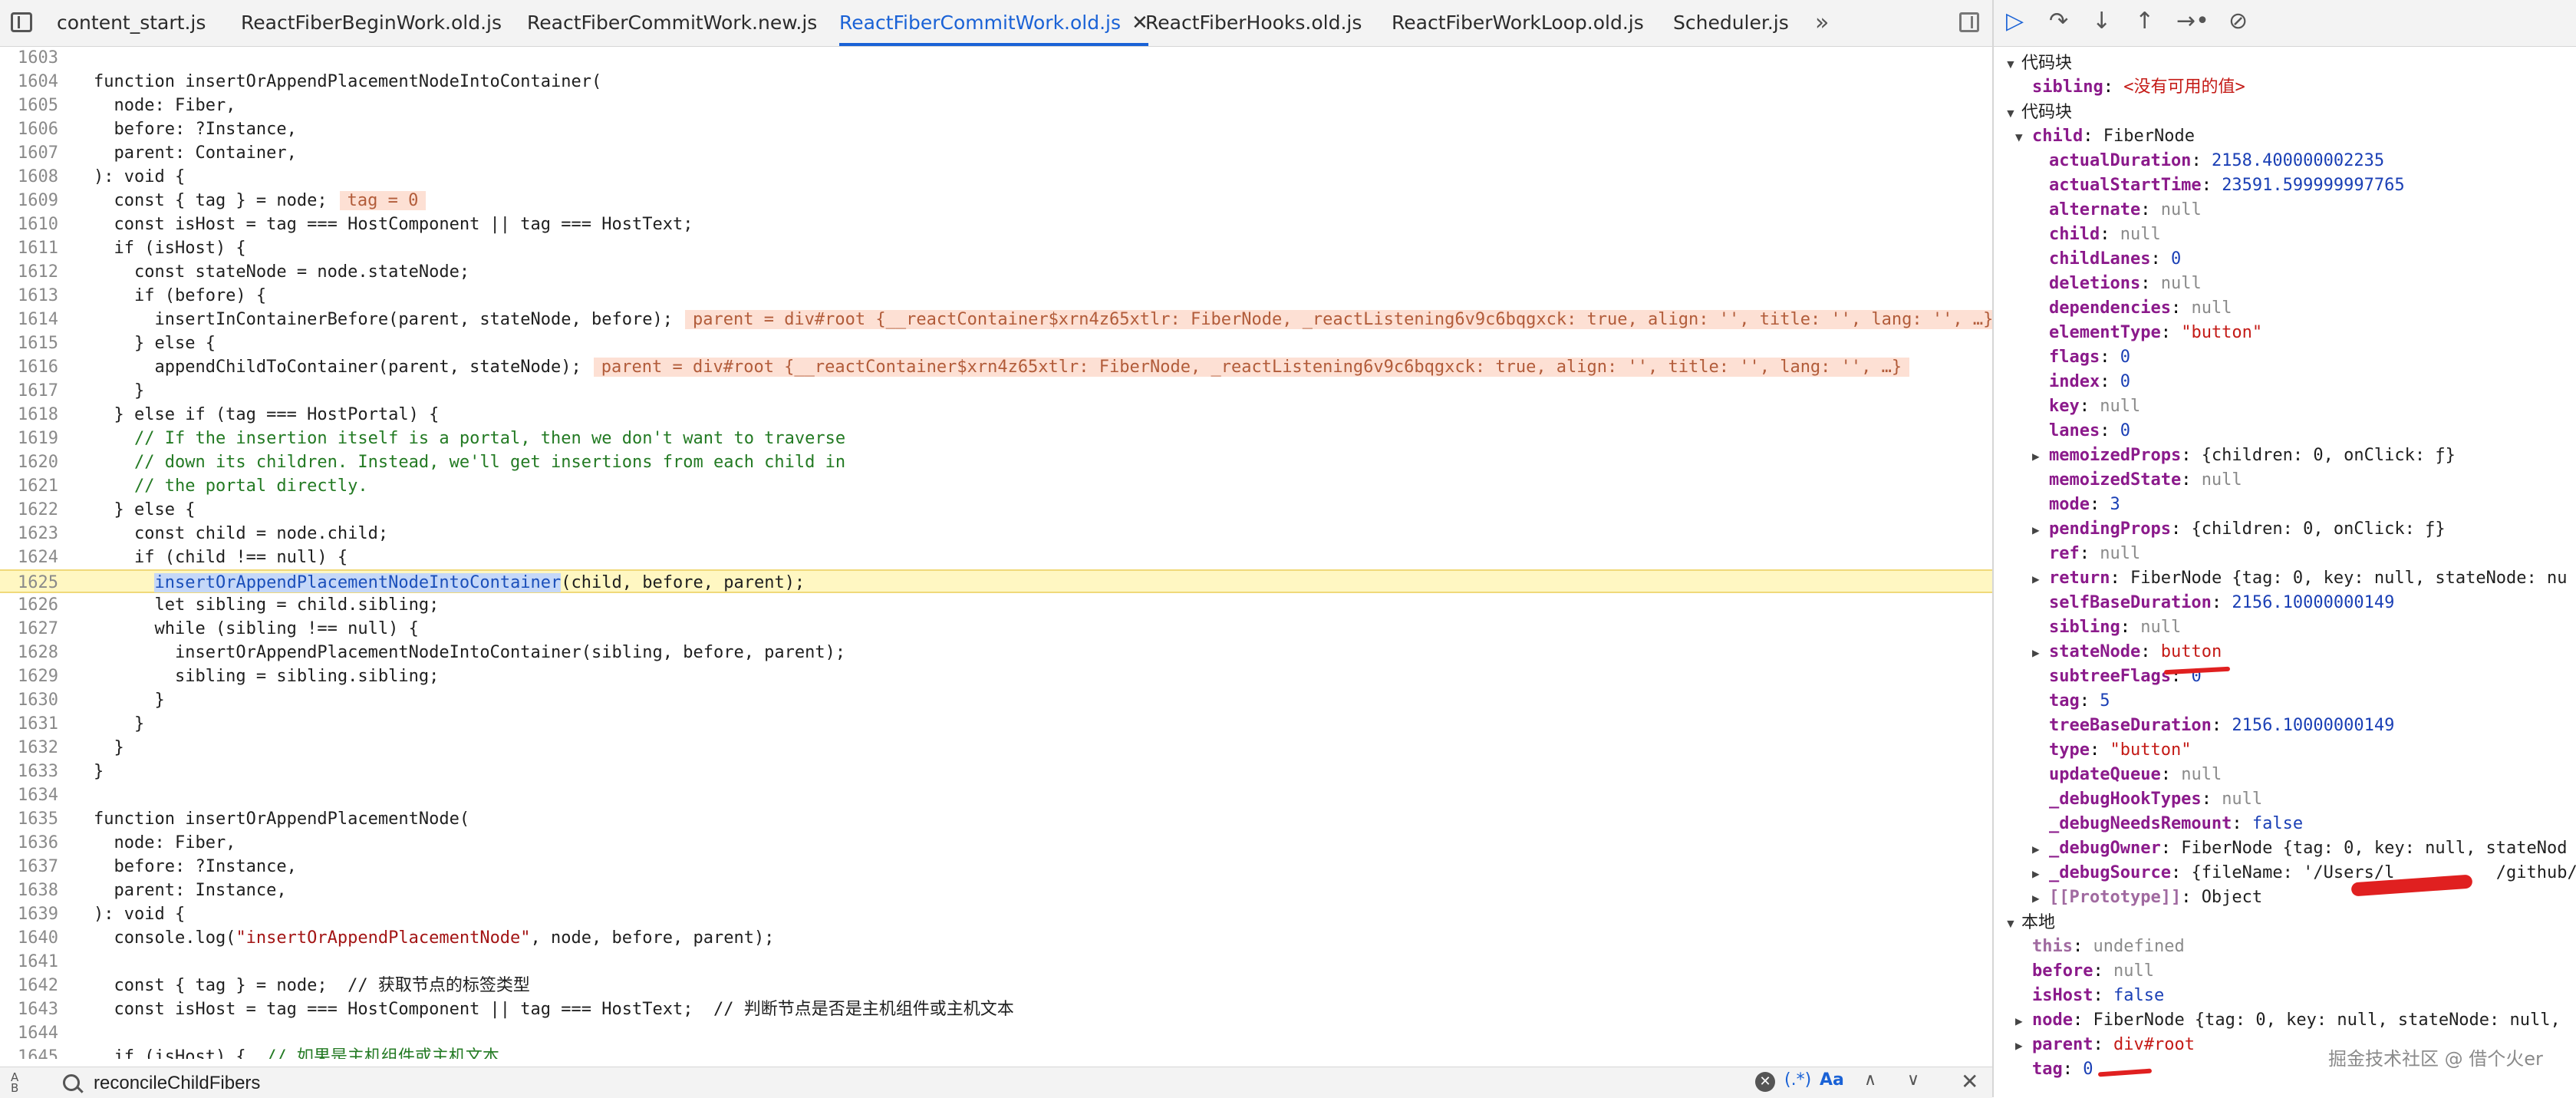  Describe the element at coordinates (2137, 480) in the screenshot. I see `scope-variable-row: memoizedState: null` at that location.